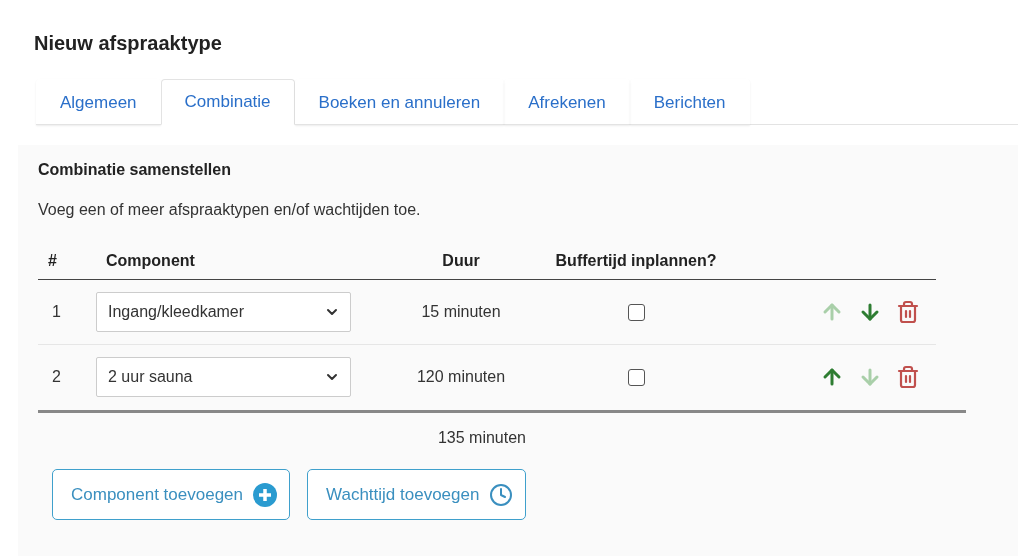 This screenshot has width=1036, height=556. What do you see at coordinates (227, 102) in the screenshot?
I see `tab: Combinatie` at bounding box center [227, 102].